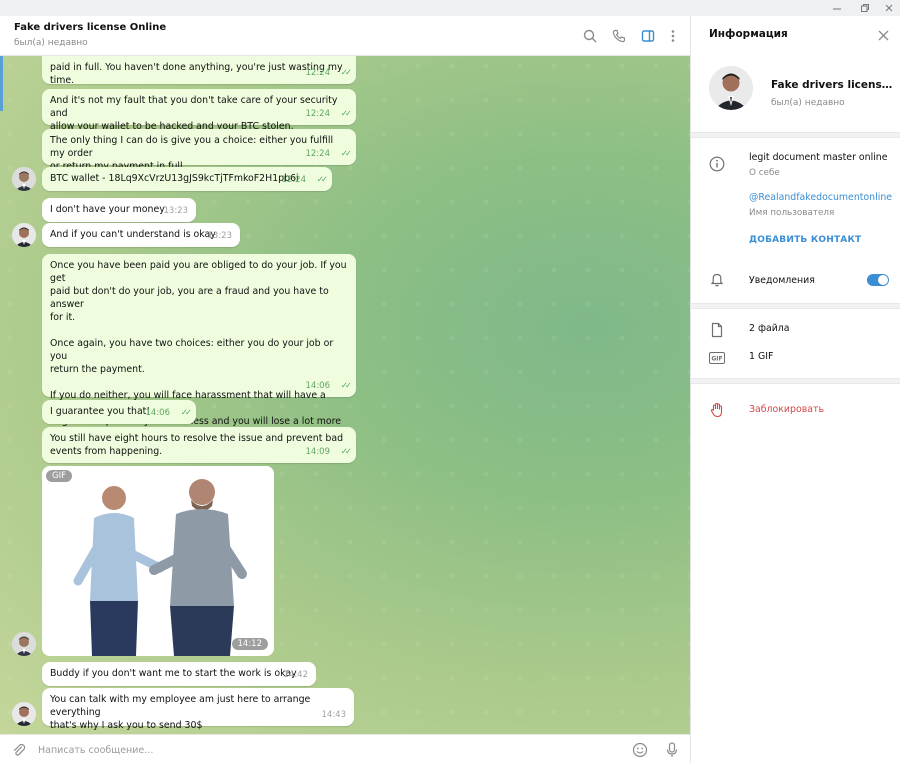 This screenshot has width=900, height=763. I want to click on window-titlebar, so click(450, 8).